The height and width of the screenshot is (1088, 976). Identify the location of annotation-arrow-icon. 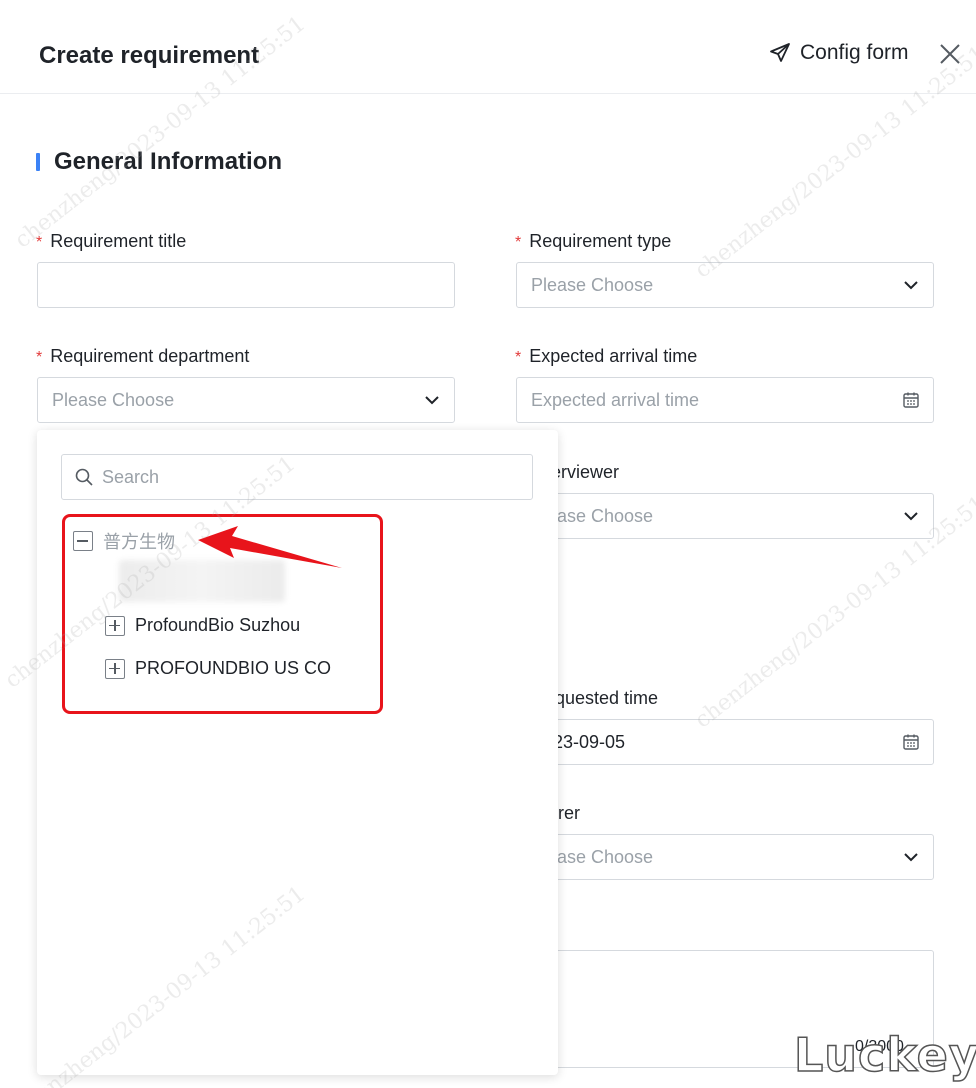
(270, 547).